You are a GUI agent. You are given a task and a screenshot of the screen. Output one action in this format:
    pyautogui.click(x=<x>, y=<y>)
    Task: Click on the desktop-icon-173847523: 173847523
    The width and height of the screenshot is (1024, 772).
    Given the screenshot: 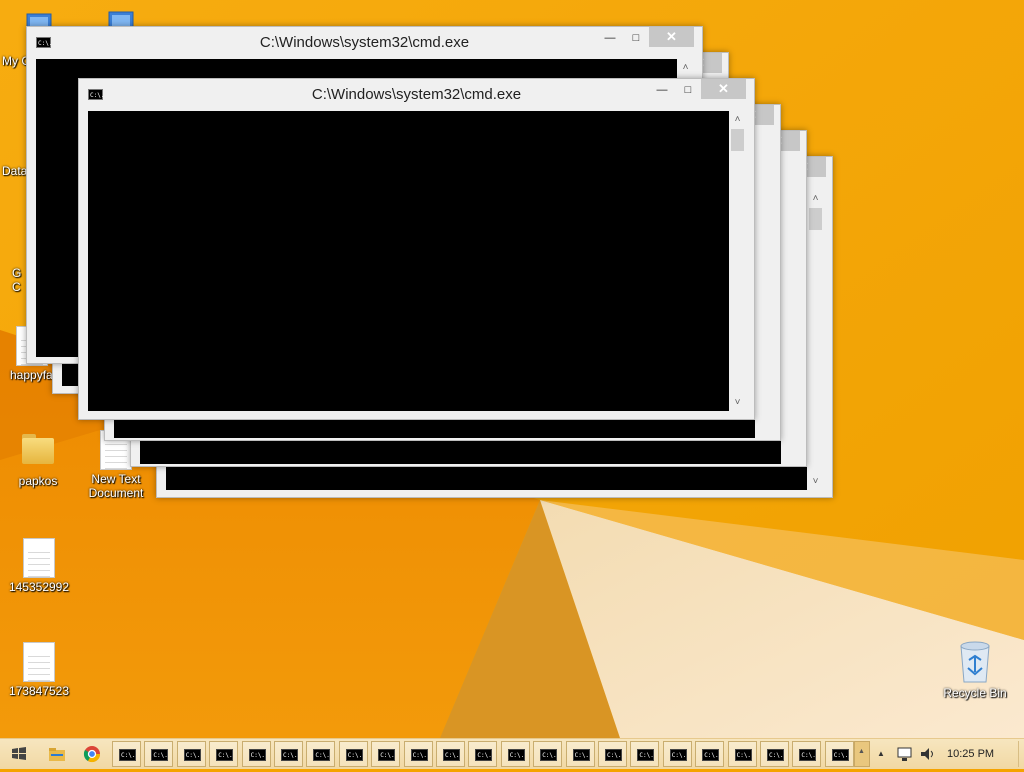 What is the action you would take?
    pyautogui.click(x=39, y=670)
    